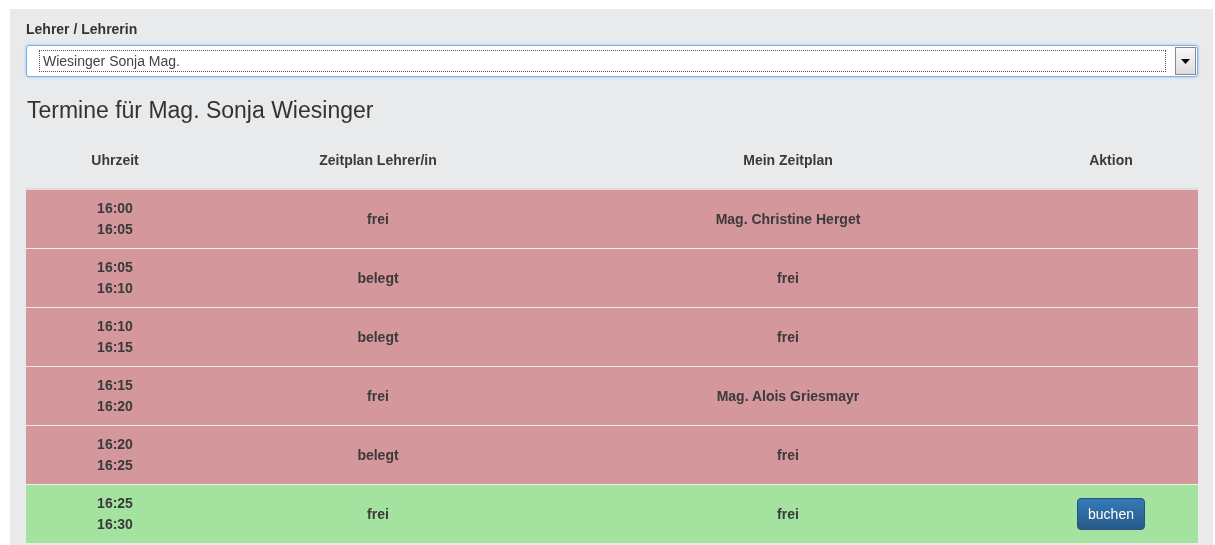 Image resolution: width=1215 pixels, height=545 pixels. I want to click on column-header: Uhrzeit, so click(115, 160).